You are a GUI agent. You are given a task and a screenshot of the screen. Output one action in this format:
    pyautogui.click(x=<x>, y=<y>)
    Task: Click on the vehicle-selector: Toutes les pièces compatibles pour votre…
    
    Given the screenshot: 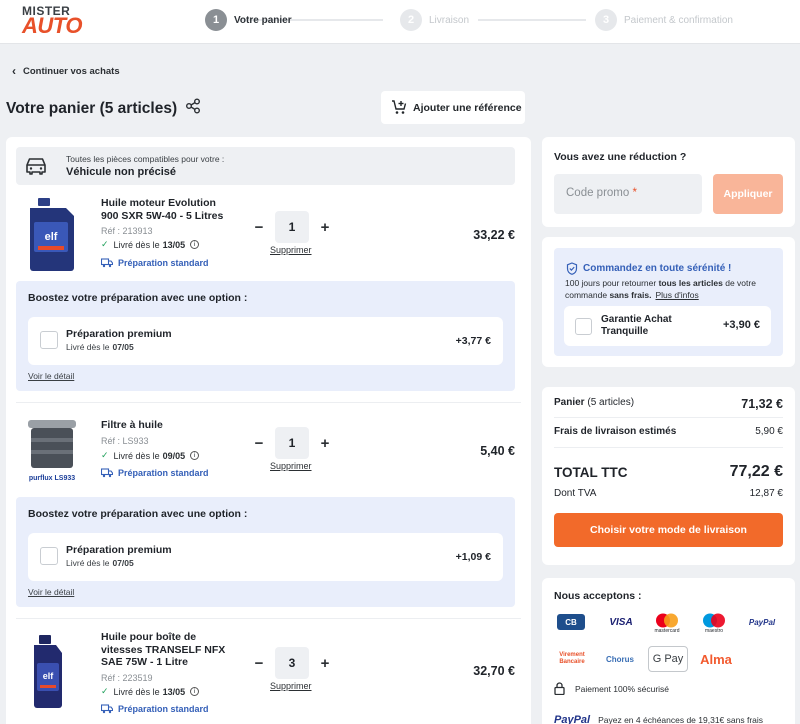 What is the action you would take?
    pyautogui.click(x=265, y=166)
    